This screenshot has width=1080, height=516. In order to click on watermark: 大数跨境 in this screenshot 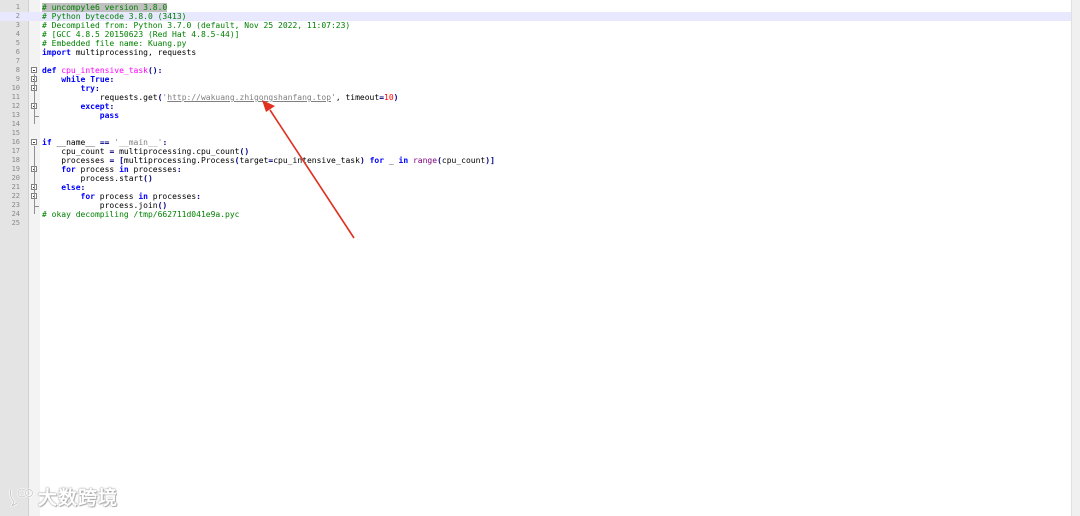, I will do `click(63, 496)`.